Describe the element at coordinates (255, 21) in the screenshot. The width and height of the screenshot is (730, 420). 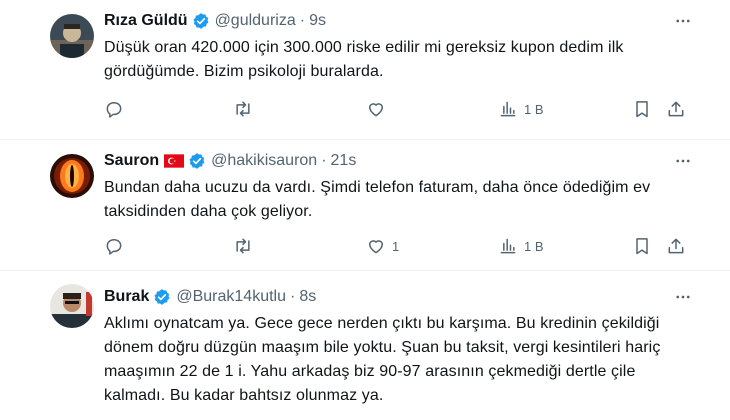
I see `handle: @gulduriza` at that location.